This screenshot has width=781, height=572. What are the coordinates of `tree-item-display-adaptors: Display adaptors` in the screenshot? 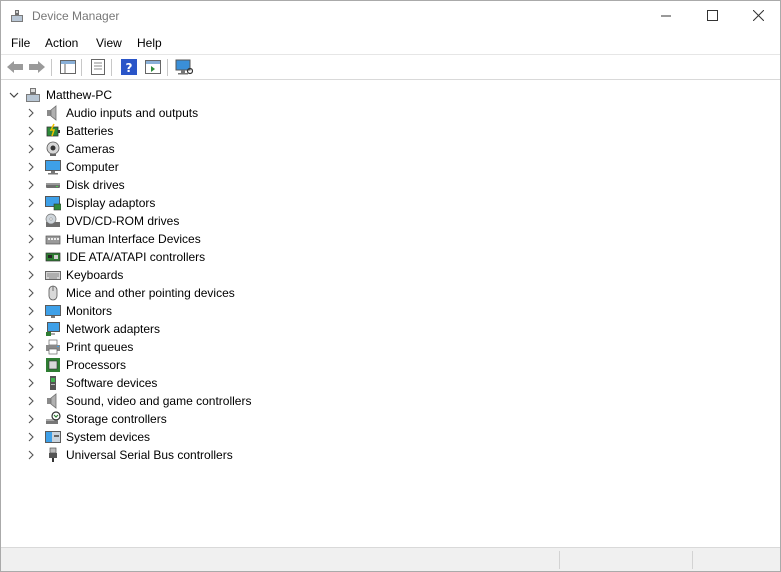 It's located at (90, 203).